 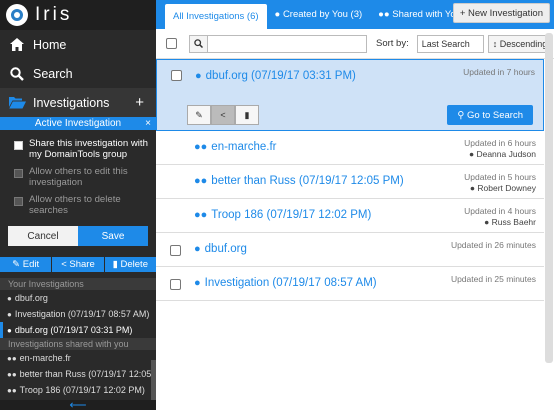 I want to click on search-icon: ⚲, so click(x=462, y=115).